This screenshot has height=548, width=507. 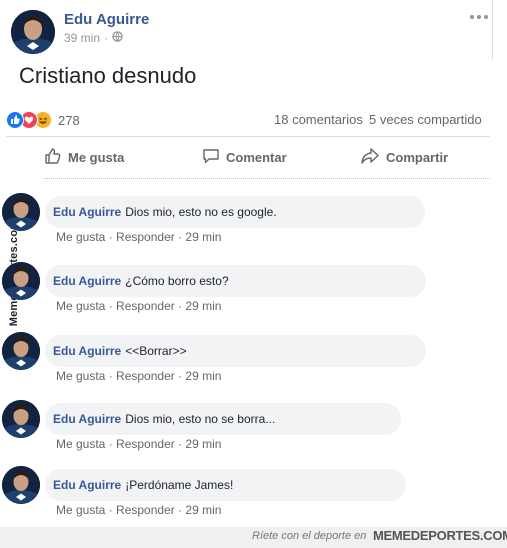 I want to click on thumbs-up-icon, so click(x=53, y=157).